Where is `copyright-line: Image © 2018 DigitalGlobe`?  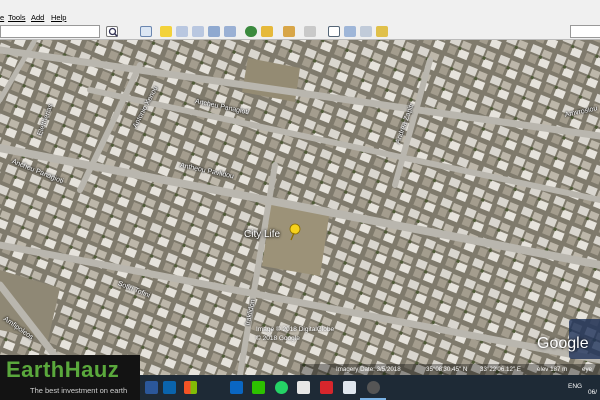
copyright-line: Image © 2018 DigitalGlobe is located at coordinates (295, 329).